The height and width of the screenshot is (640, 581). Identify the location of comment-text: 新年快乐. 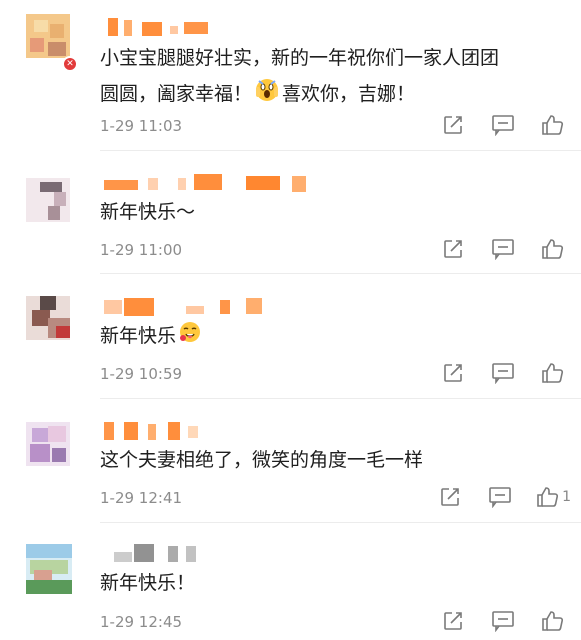
(152, 336).